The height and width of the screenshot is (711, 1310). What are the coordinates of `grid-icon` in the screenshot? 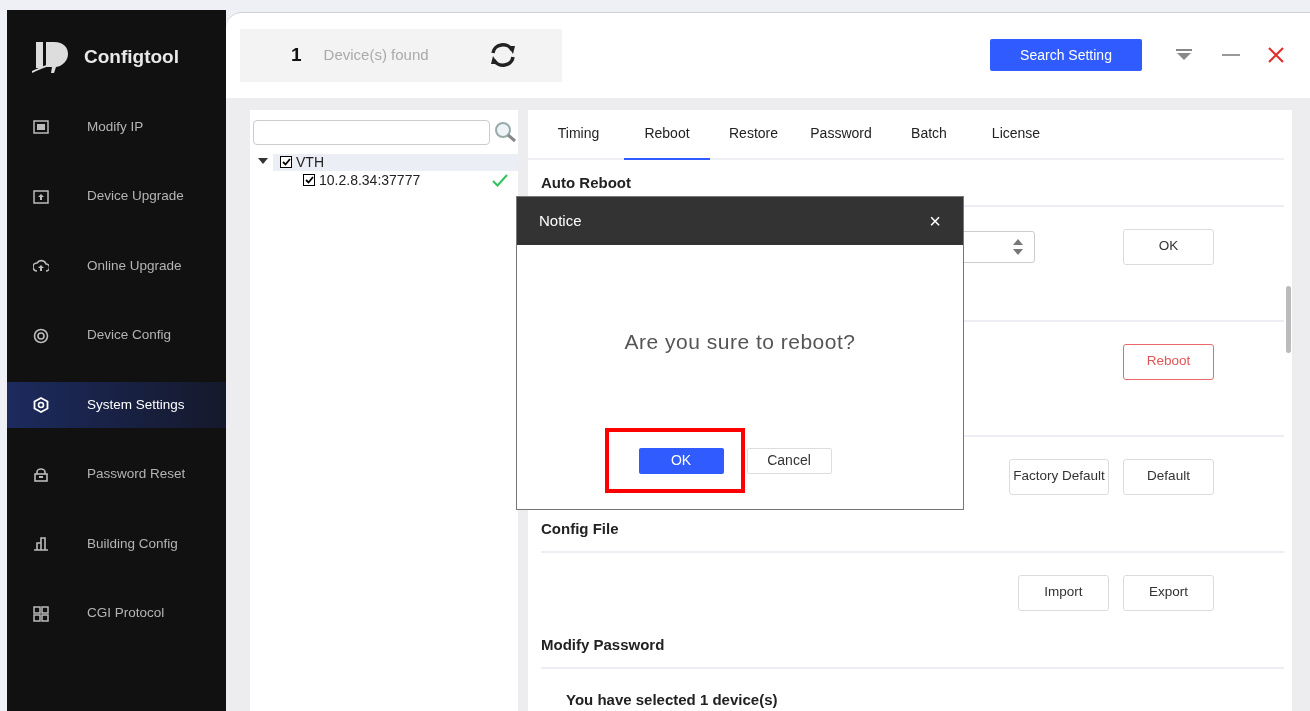 It's located at (41, 613).